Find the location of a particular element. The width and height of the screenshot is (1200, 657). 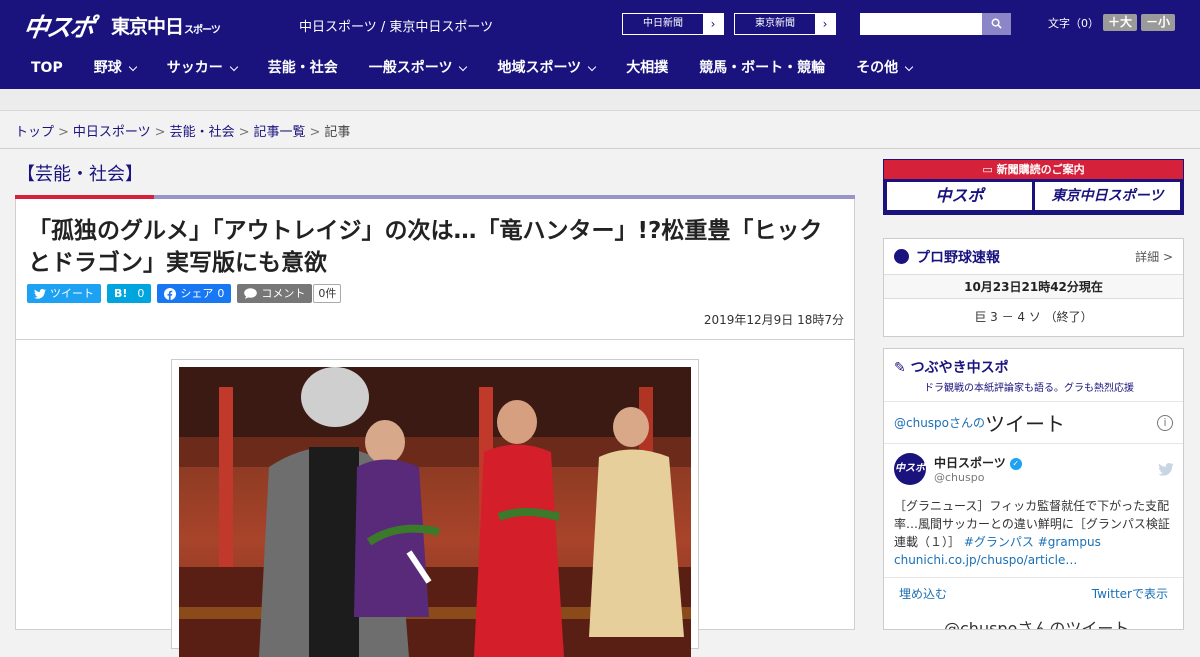

embed-link: 埋め込む is located at coordinates (923, 593).